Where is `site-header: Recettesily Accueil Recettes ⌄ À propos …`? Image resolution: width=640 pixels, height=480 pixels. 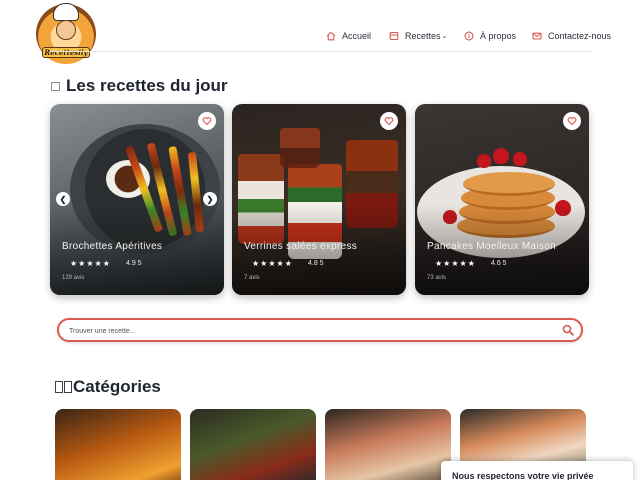 site-header: Recettesily Accueil Recettes ⌄ À propos … is located at coordinates (320, 32).